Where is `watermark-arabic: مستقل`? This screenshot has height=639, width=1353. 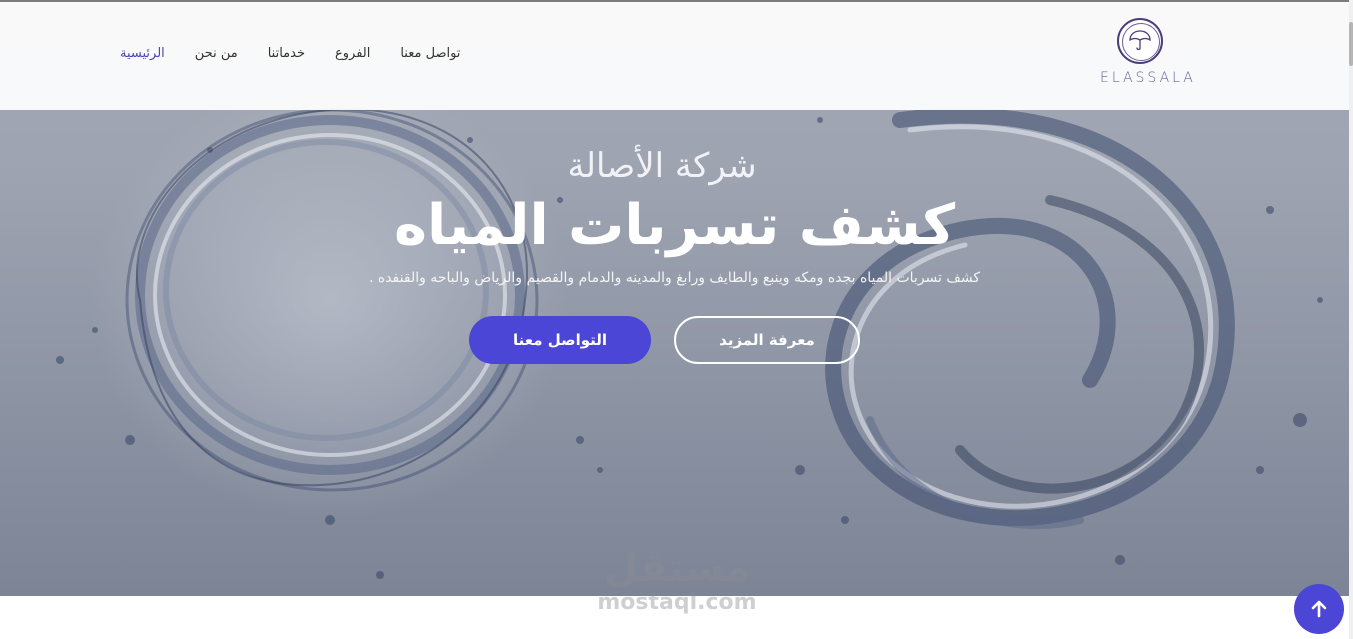
watermark-arabic: مستقل is located at coordinates (677, 568).